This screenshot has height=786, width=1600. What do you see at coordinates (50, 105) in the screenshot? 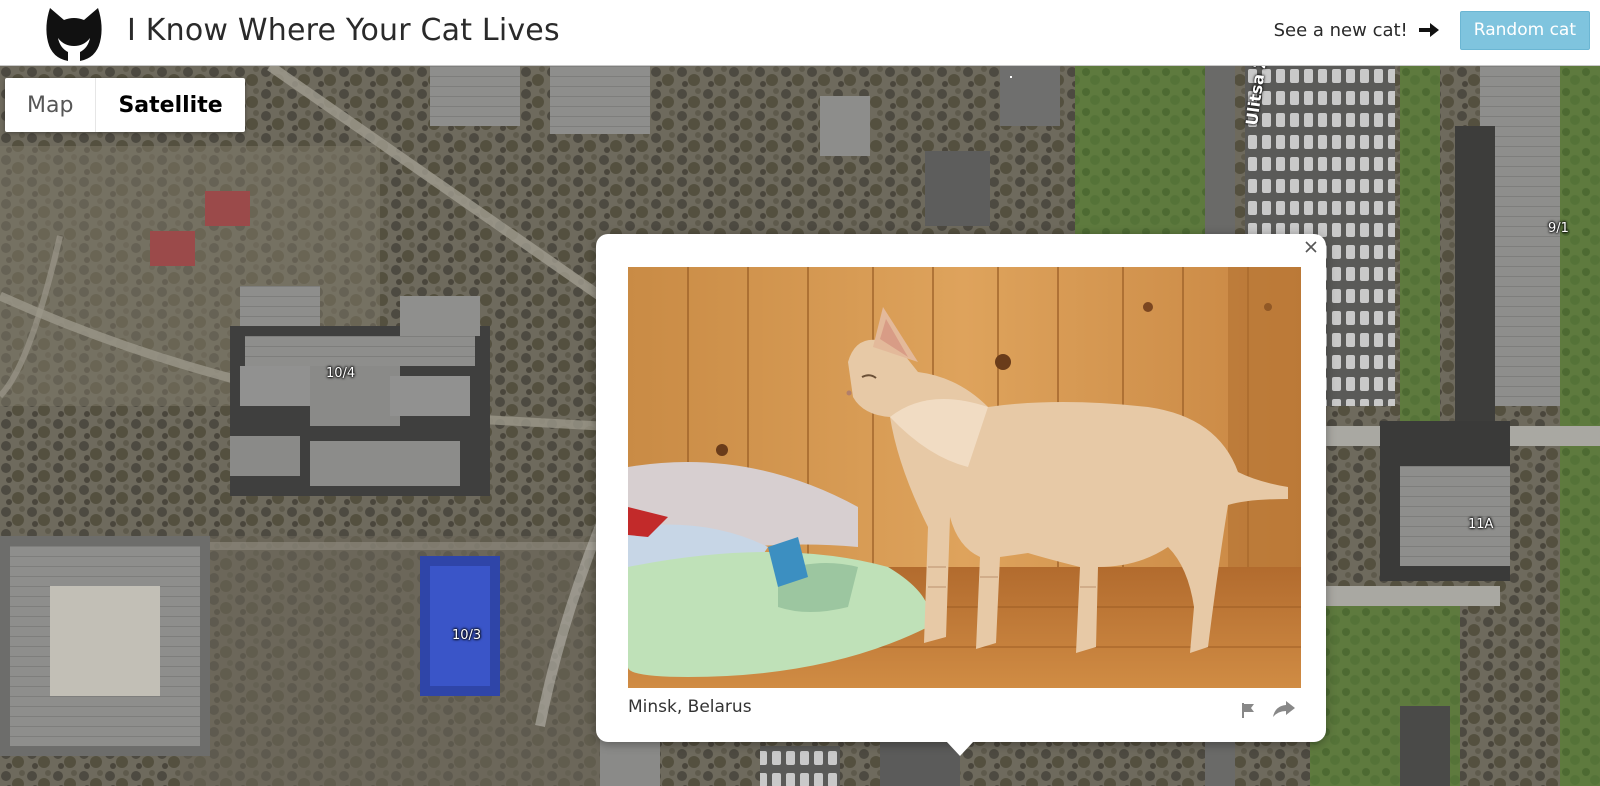
I see `map-type-map: Map` at bounding box center [50, 105].